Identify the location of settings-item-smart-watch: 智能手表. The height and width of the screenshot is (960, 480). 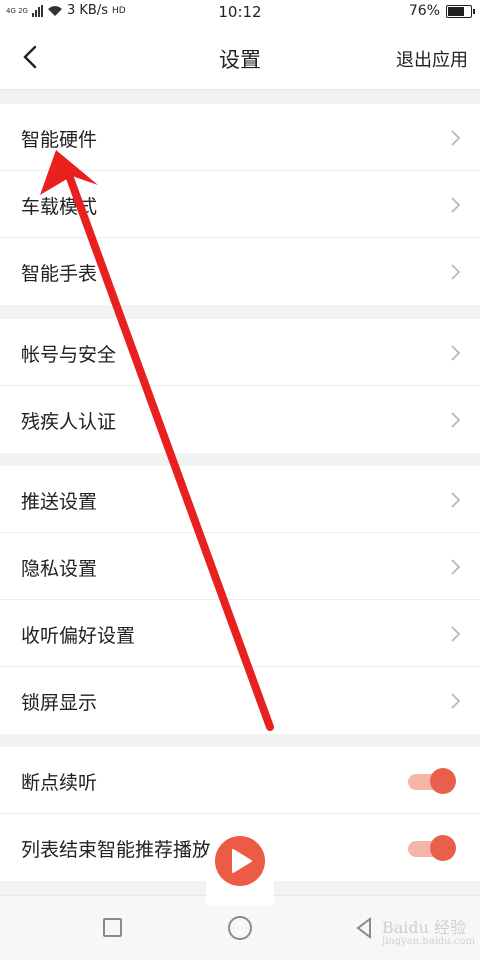
(240, 271).